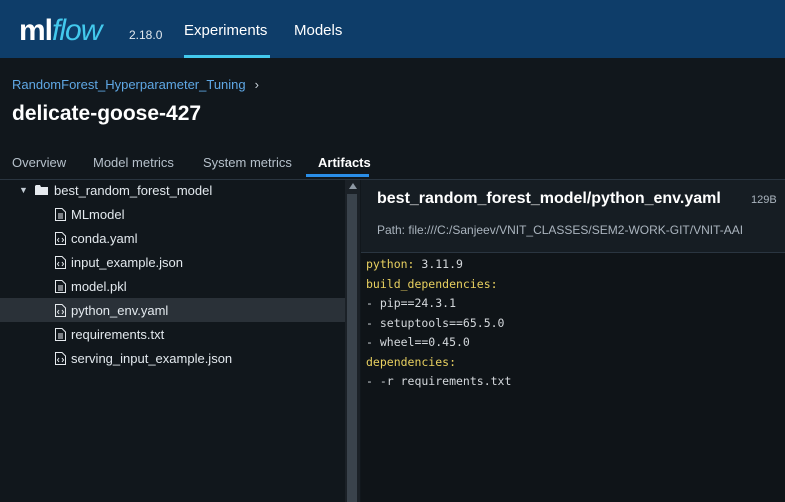  What do you see at coordinates (172, 286) in the screenshot?
I see `tree-file-row: model.pkl` at bounding box center [172, 286].